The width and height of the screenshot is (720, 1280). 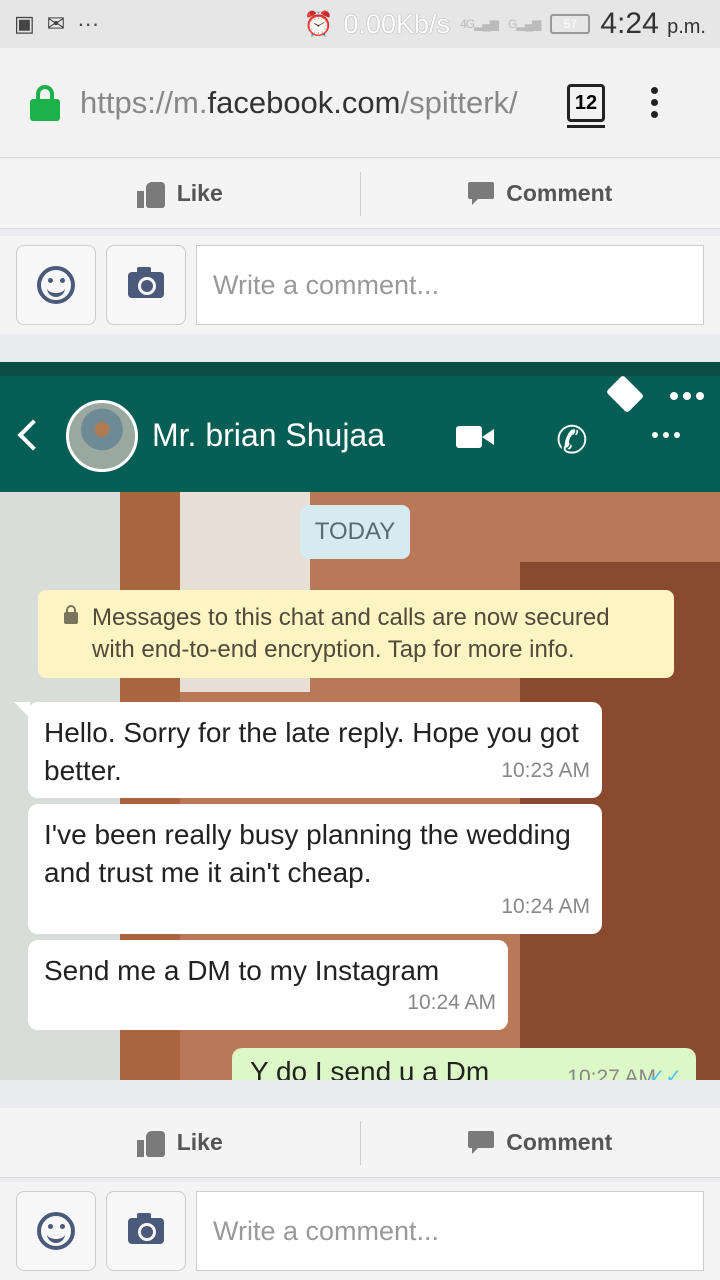 I want to click on padlock-icon, so click(x=71, y=614).